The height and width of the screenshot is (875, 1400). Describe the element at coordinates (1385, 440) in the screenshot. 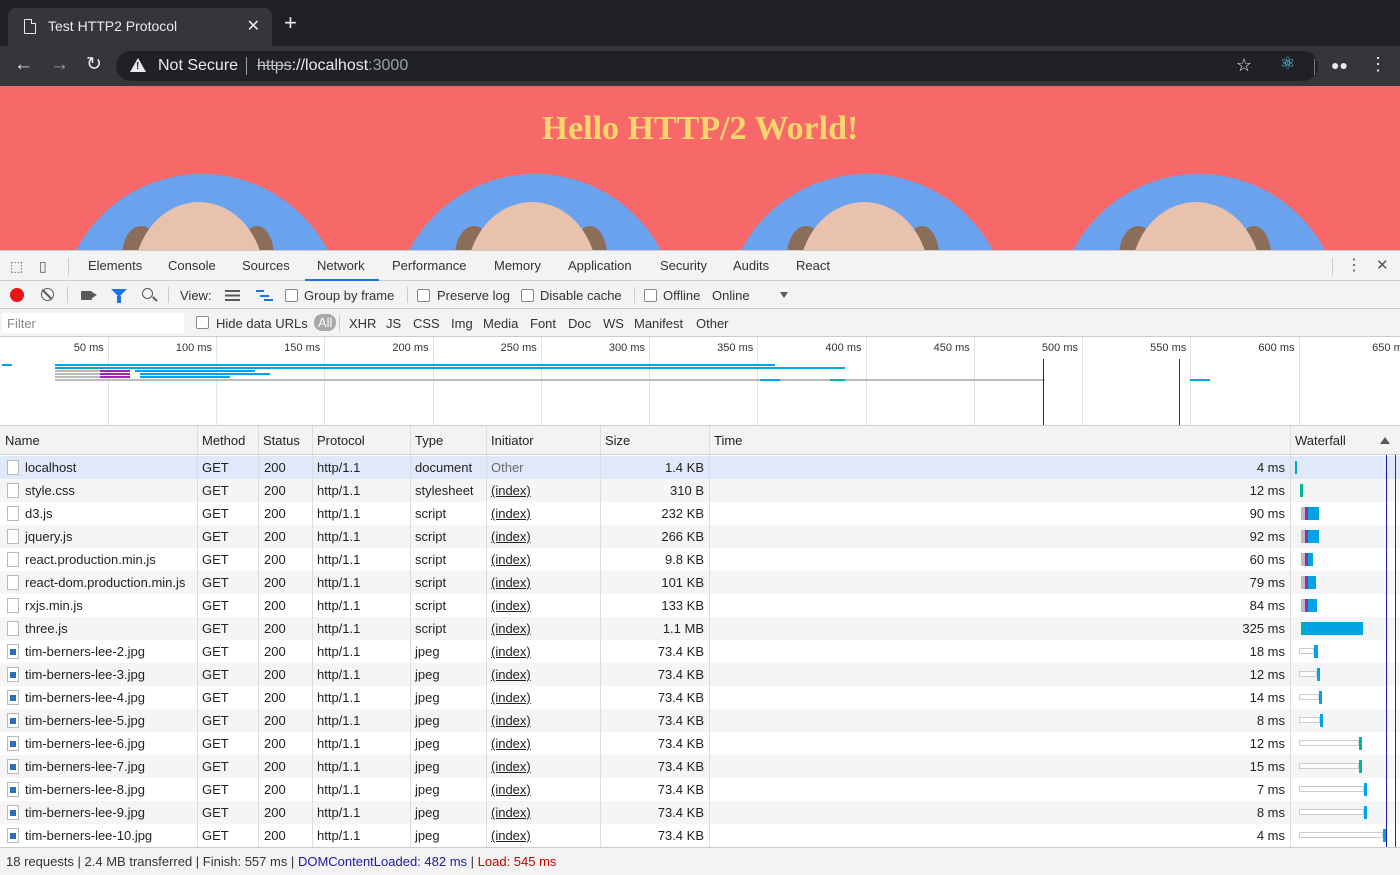

I see `sort-ascending-icon` at that location.